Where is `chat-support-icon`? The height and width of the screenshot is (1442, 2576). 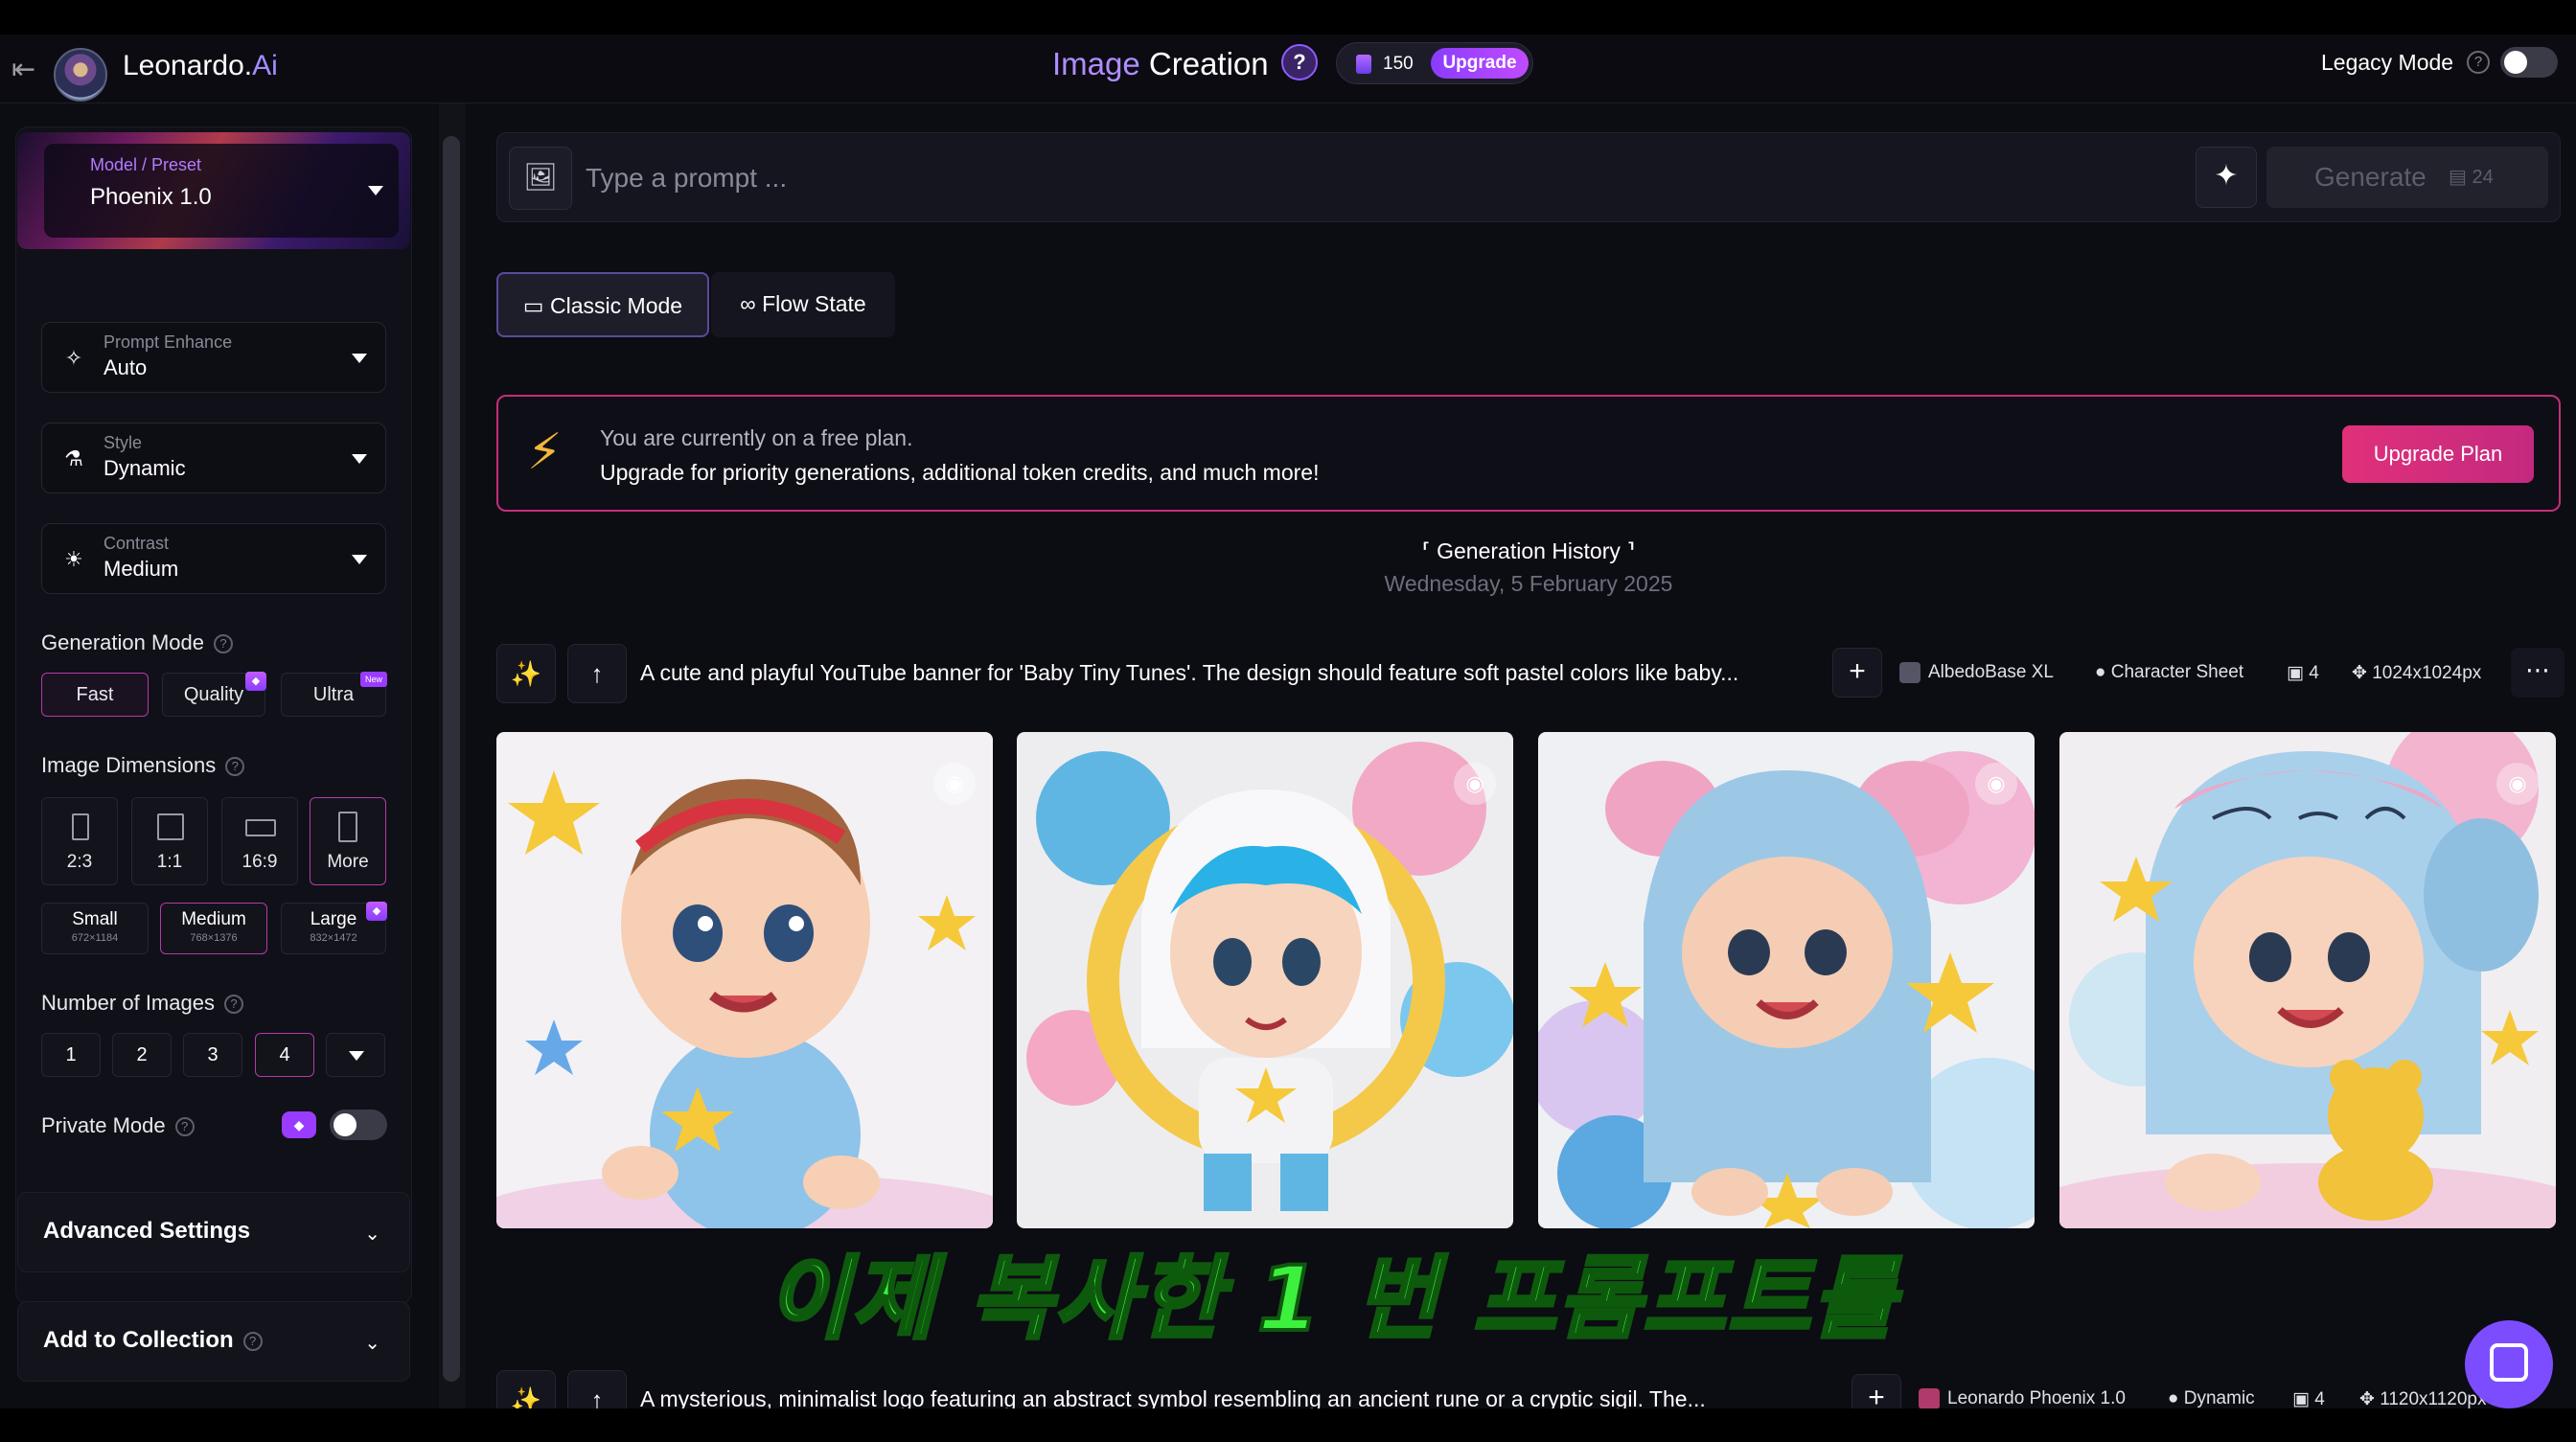 chat-support-icon is located at coordinates (2509, 1364).